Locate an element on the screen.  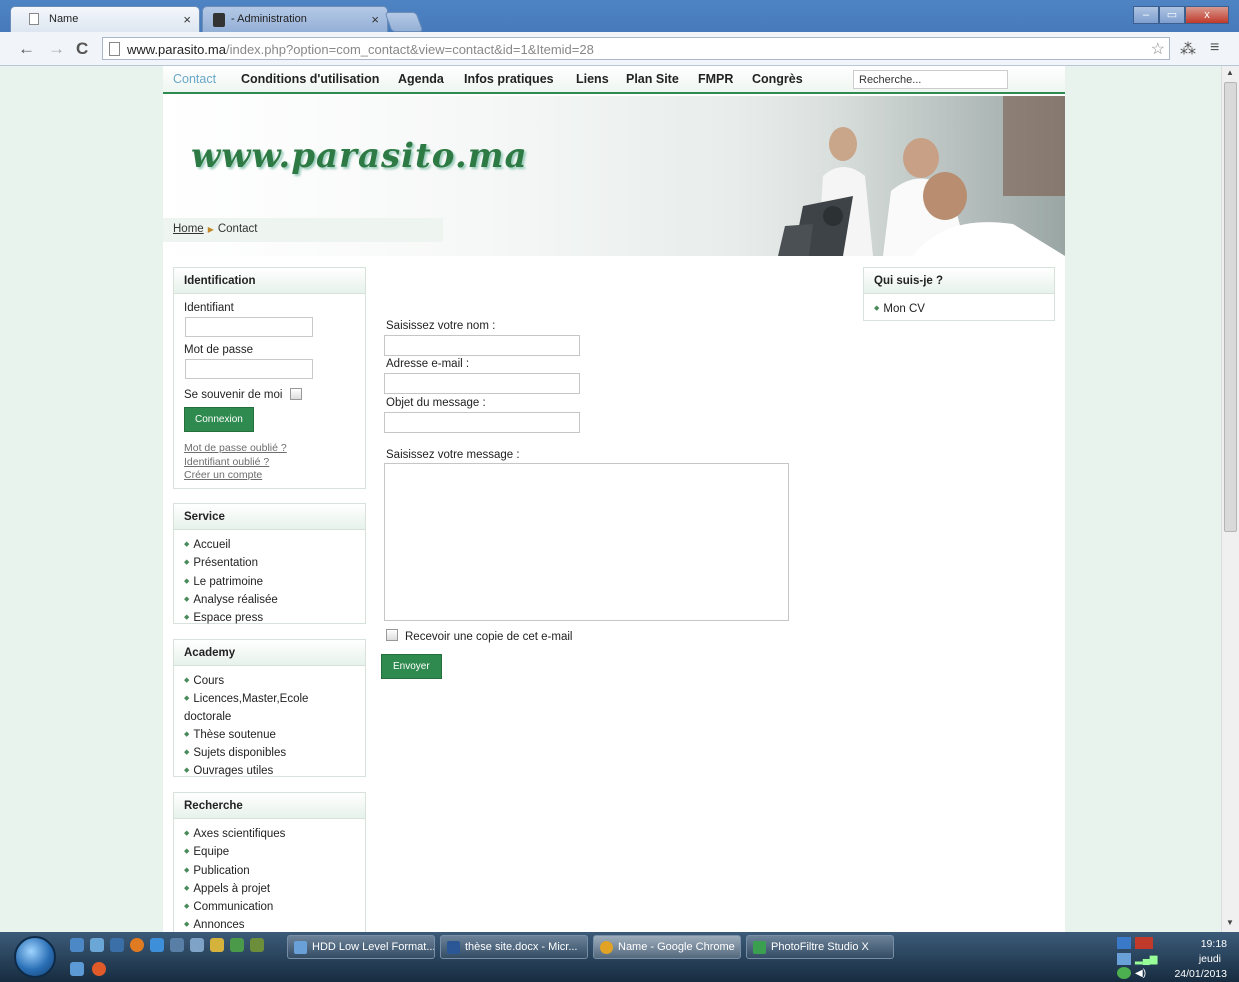
back-arrow-icon: ← is located at coordinates (26, 49).